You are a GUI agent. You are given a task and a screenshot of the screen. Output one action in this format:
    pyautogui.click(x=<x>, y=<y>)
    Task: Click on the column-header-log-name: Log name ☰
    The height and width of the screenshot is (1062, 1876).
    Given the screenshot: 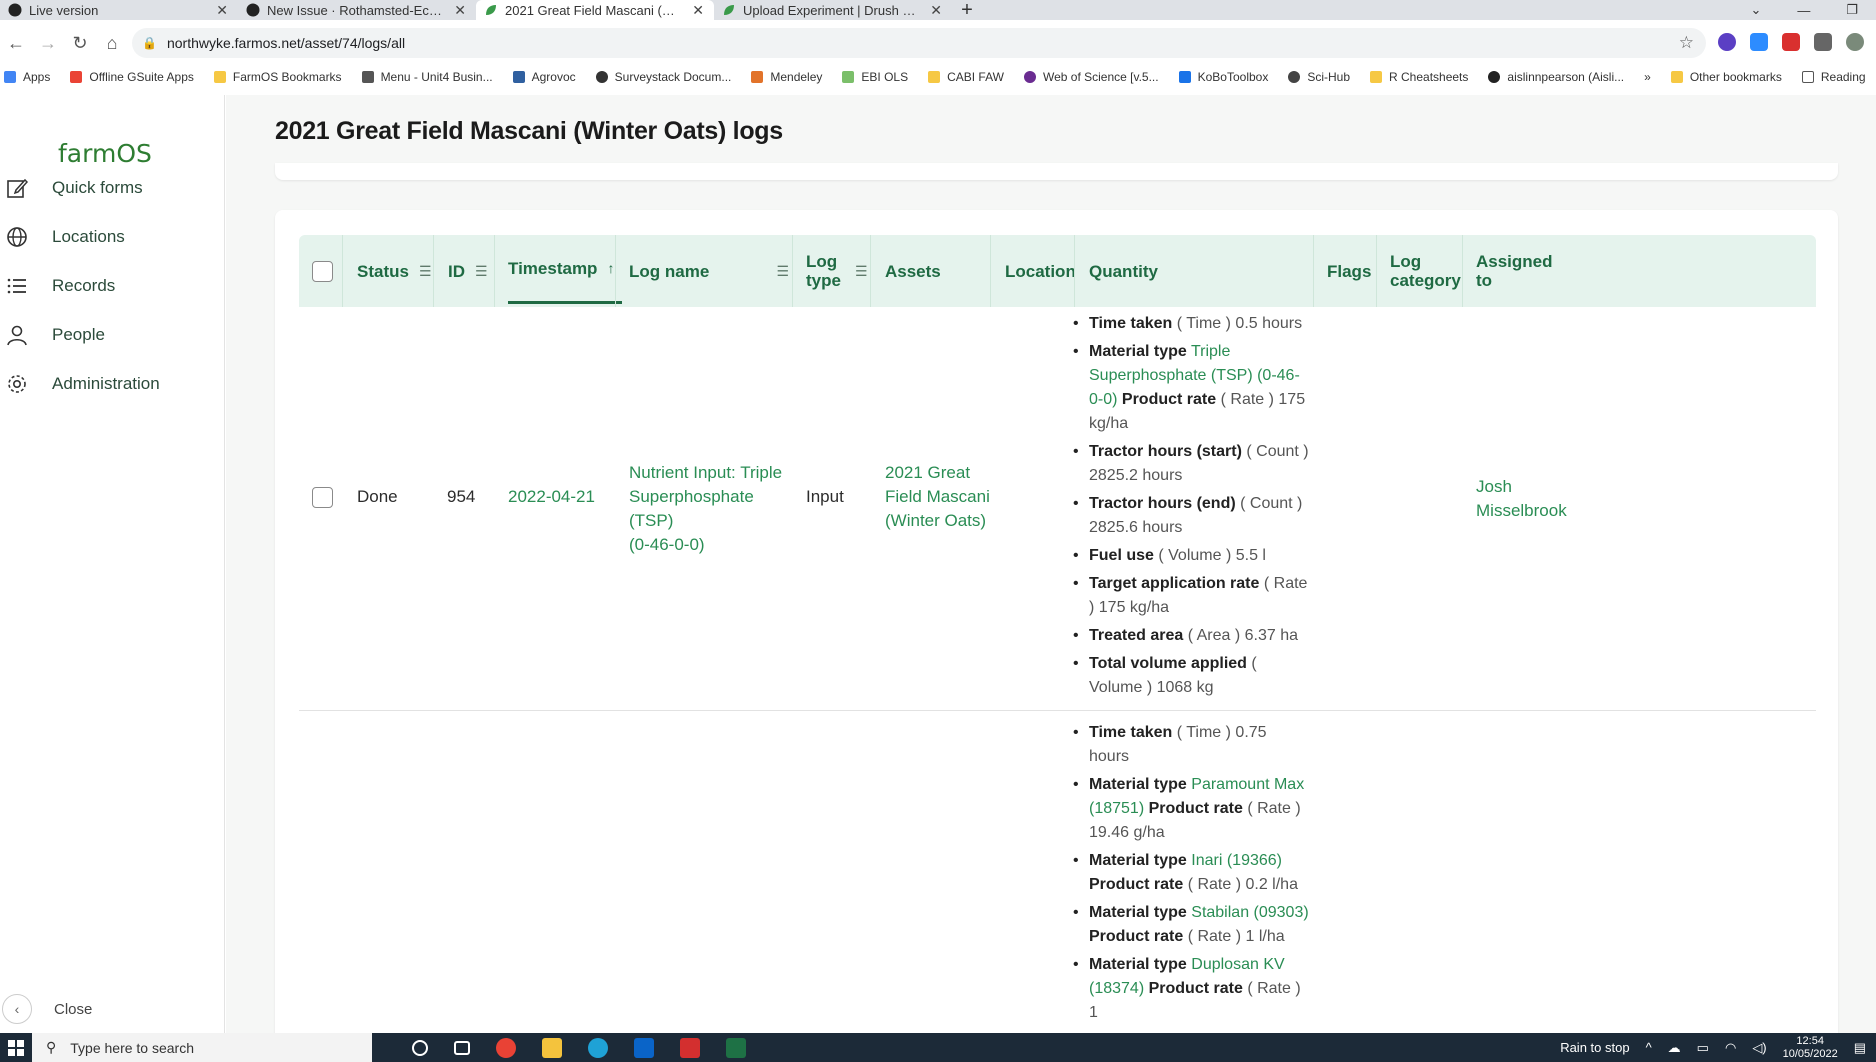 What is the action you would take?
    pyautogui.click(x=709, y=271)
    